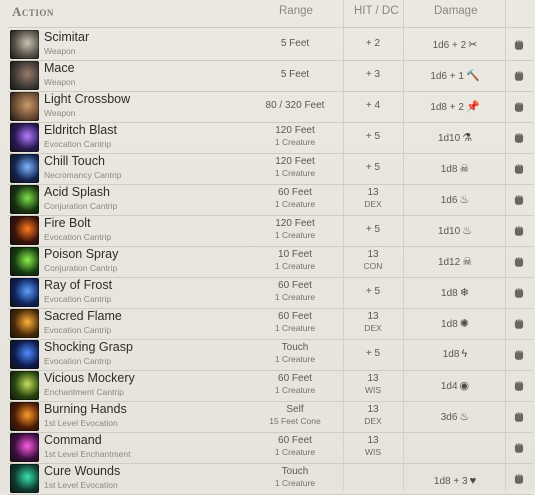  I want to click on shocking-grasp-spell-icon, so click(24, 354).